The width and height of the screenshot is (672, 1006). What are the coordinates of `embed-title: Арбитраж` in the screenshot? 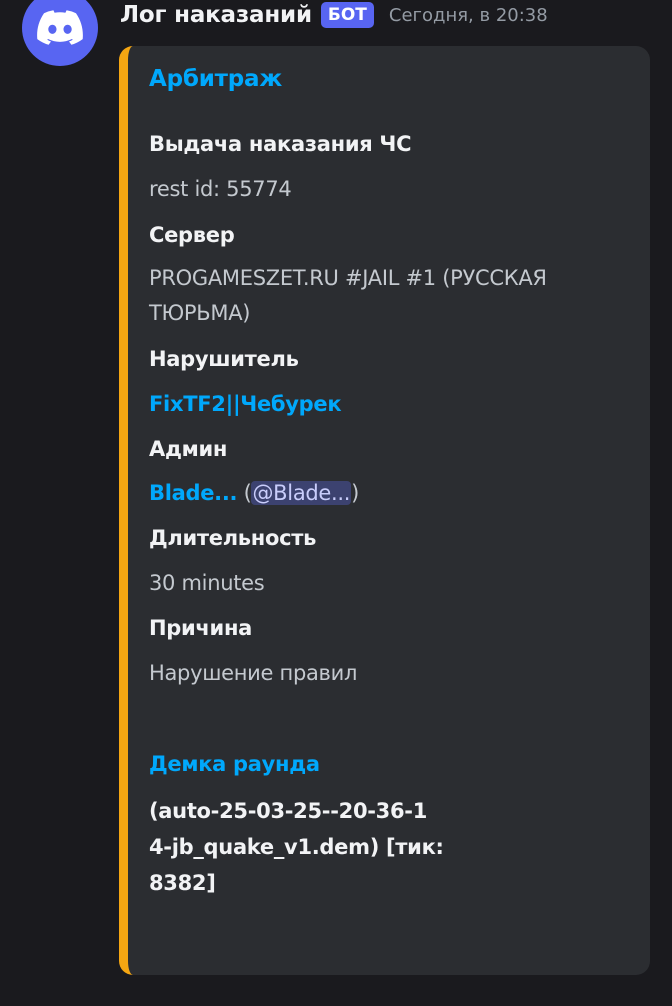 It's located at (216, 79).